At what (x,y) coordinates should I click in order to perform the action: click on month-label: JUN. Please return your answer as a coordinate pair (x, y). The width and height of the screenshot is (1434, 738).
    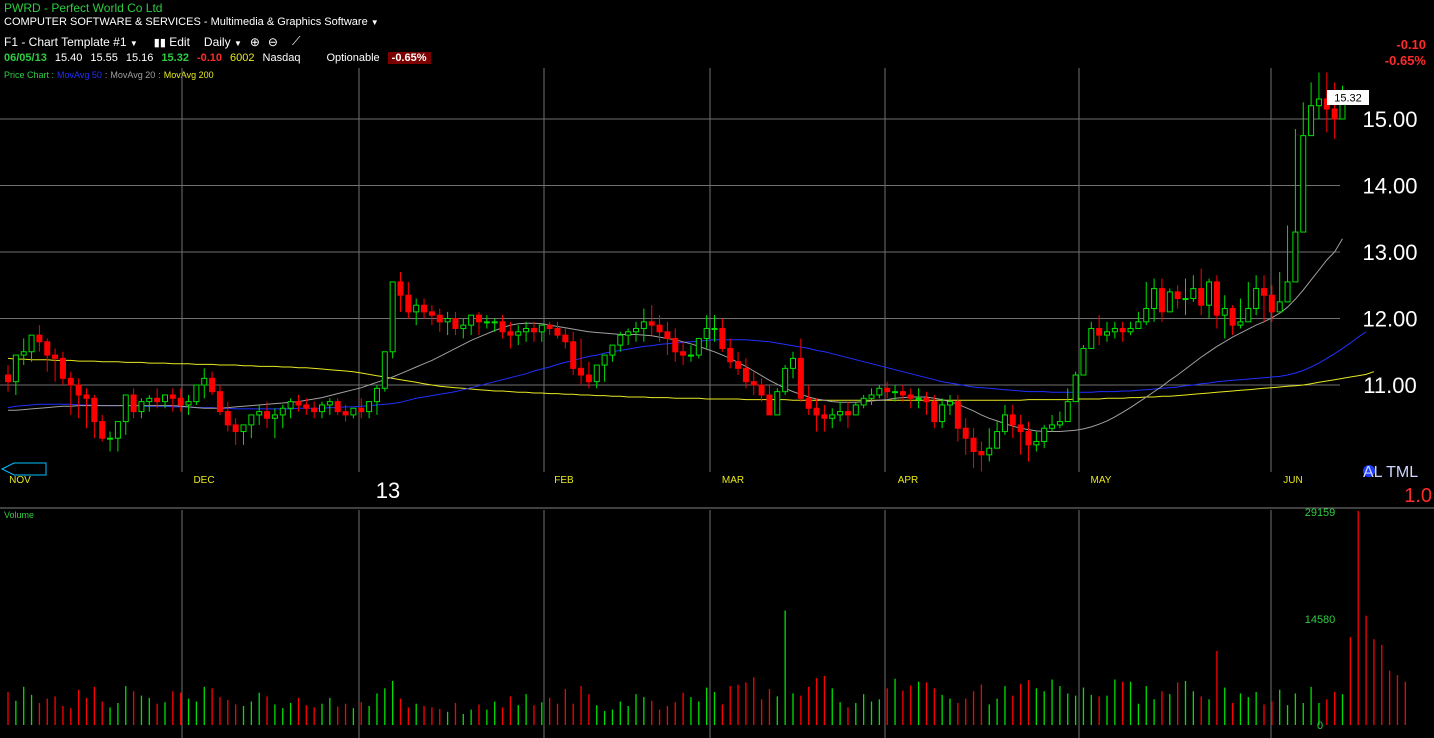
    Looking at the image, I should click on (1292, 480).